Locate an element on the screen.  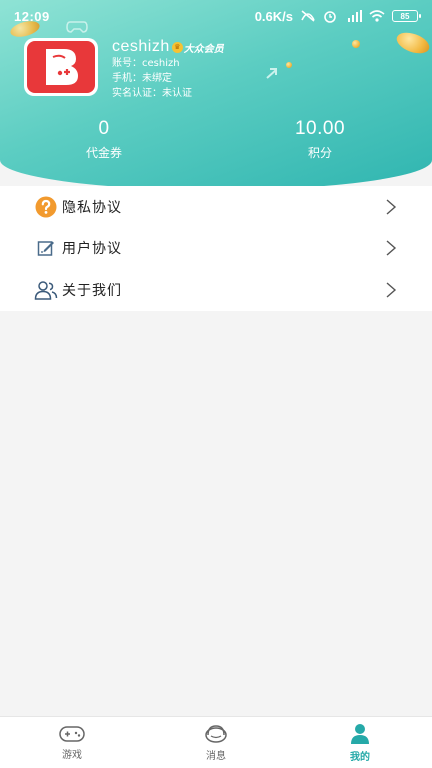
edit-icon is located at coordinates (46, 248).